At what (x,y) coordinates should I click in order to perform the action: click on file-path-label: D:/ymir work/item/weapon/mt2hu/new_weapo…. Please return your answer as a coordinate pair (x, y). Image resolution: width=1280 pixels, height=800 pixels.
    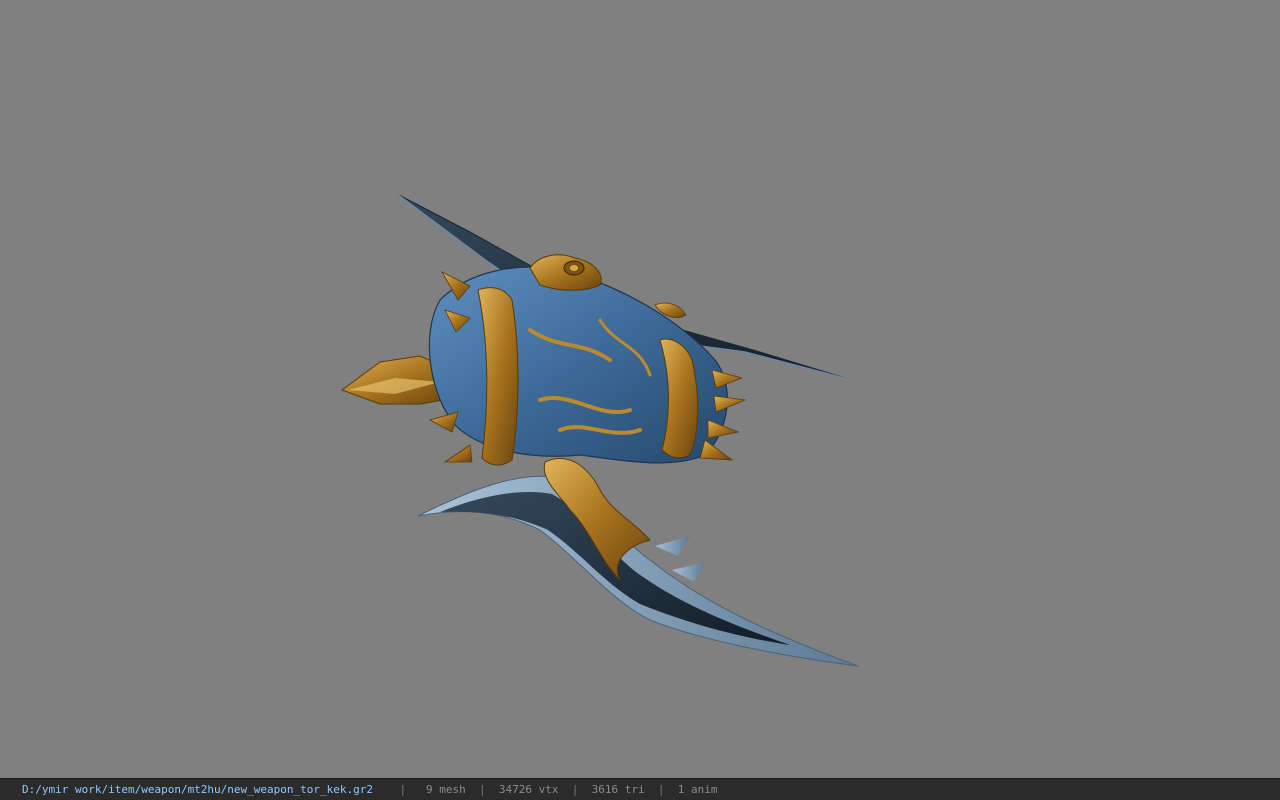
    Looking at the image, I should click on (197, 789).